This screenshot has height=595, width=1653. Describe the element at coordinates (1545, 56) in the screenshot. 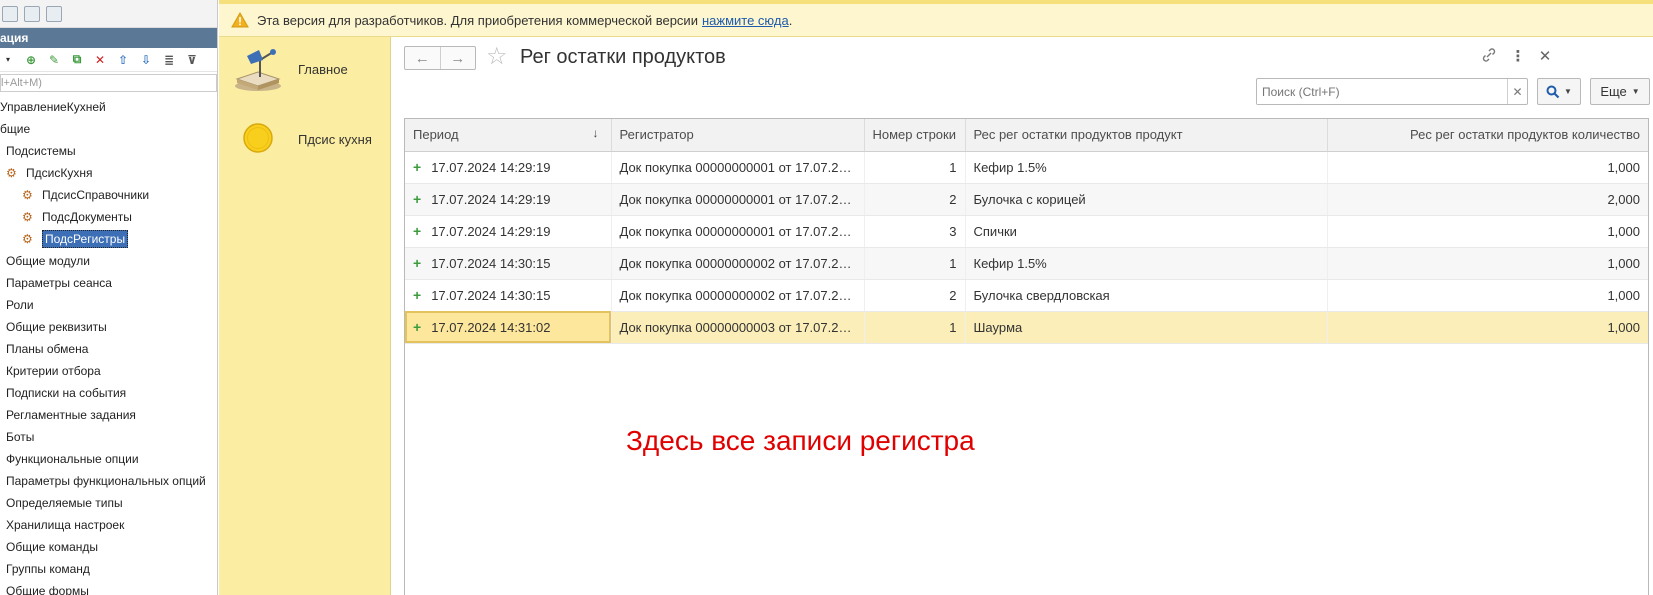

I see `close-icon: ✕` at that location.